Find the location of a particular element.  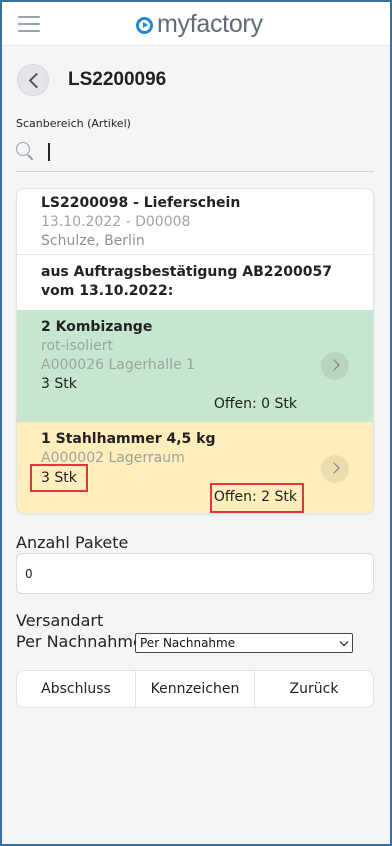

page-title: LS2200096 is located at coordinates (117, 79).